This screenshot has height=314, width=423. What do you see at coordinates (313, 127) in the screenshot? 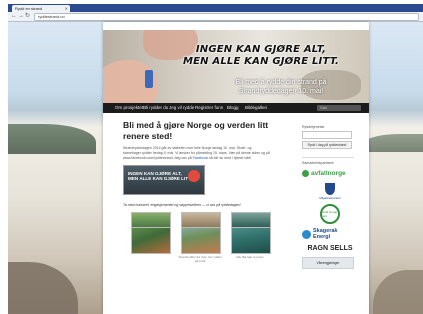
I see `sidebar-search-label: Ryddetjeneste` at bounding box center [313, 127].